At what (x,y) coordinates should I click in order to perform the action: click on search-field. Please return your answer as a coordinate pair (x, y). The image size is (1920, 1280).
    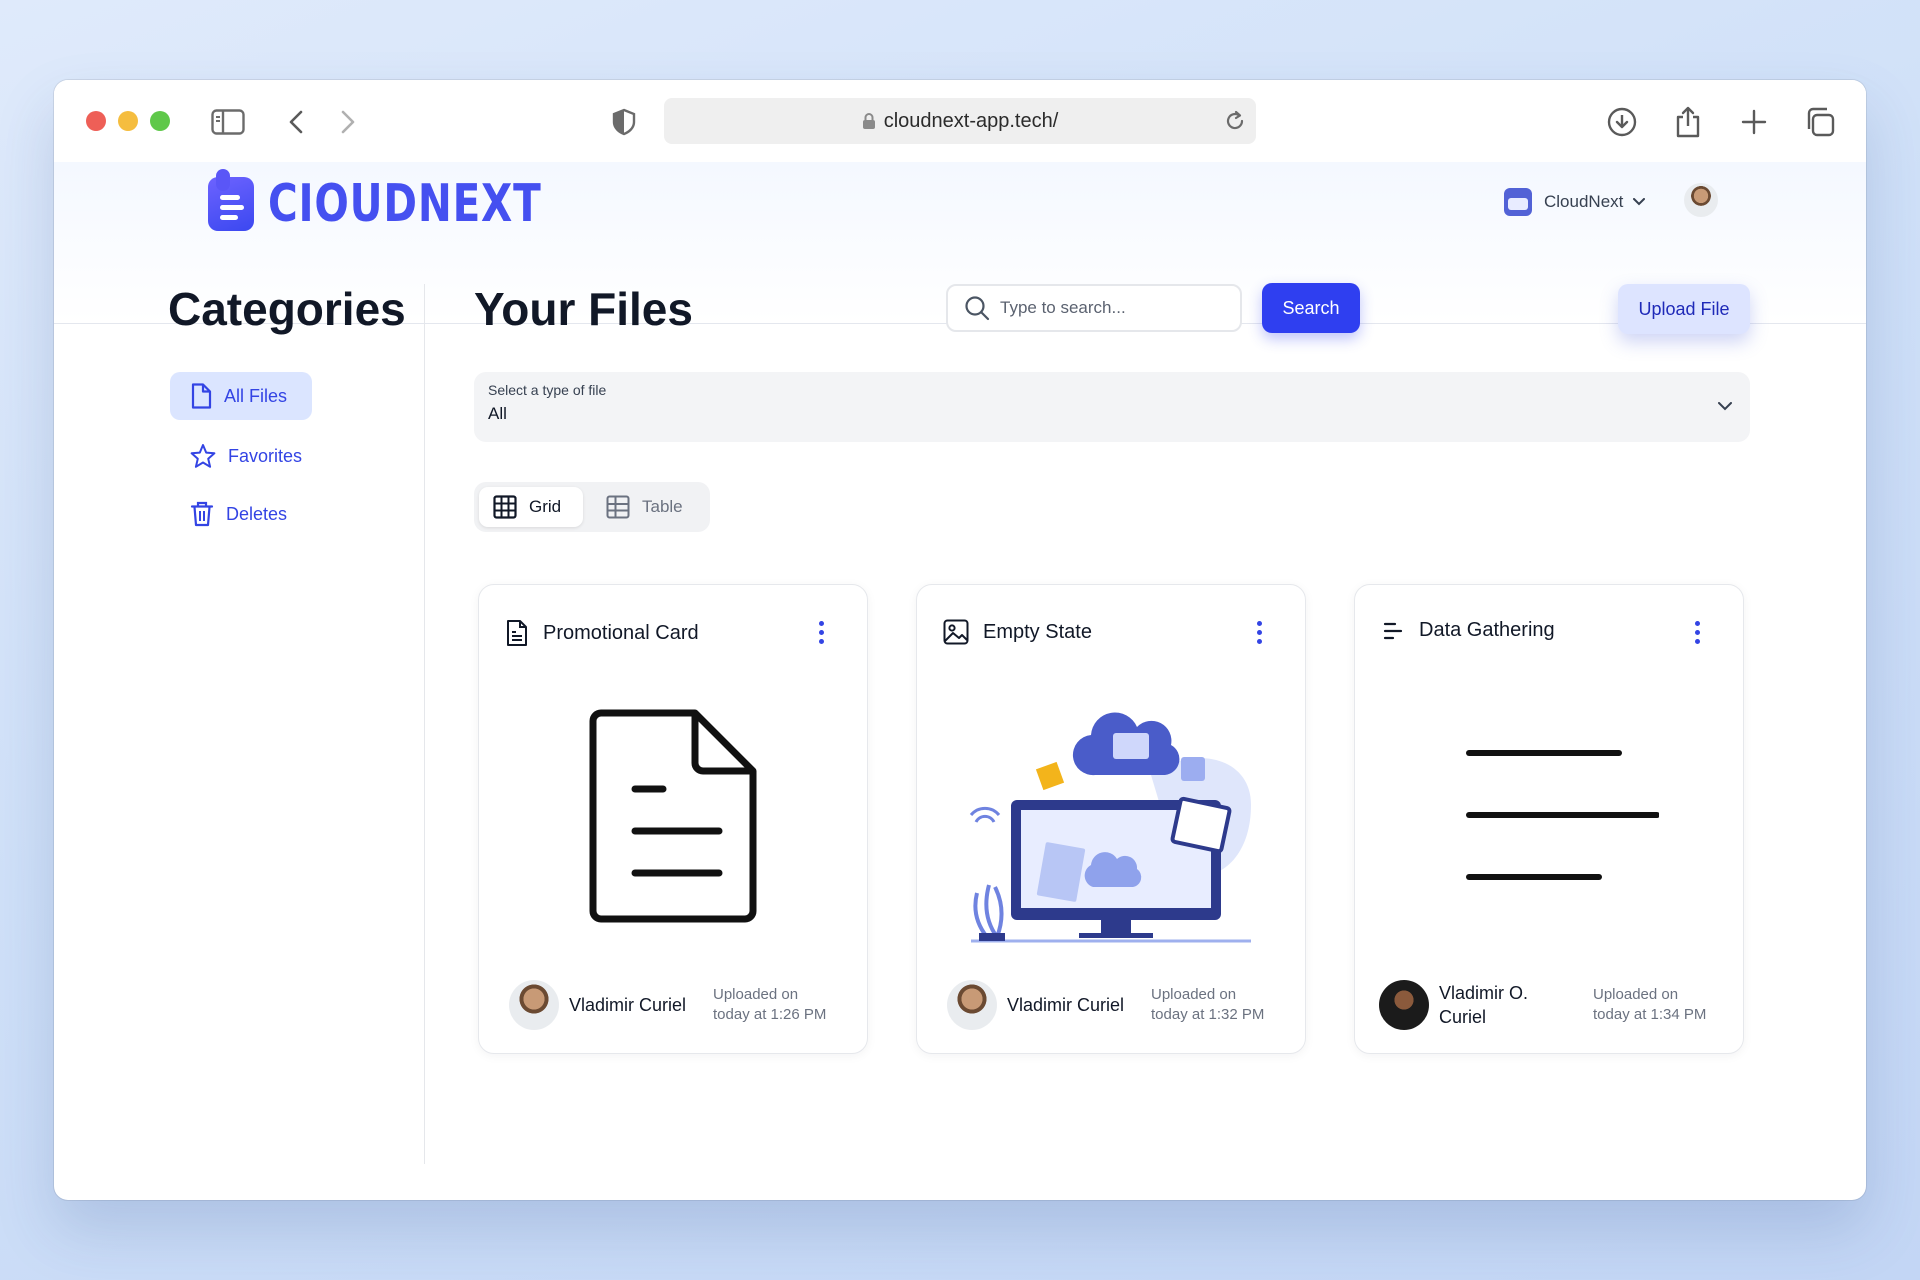
    Looking at the image, I should click on (1094, 308).